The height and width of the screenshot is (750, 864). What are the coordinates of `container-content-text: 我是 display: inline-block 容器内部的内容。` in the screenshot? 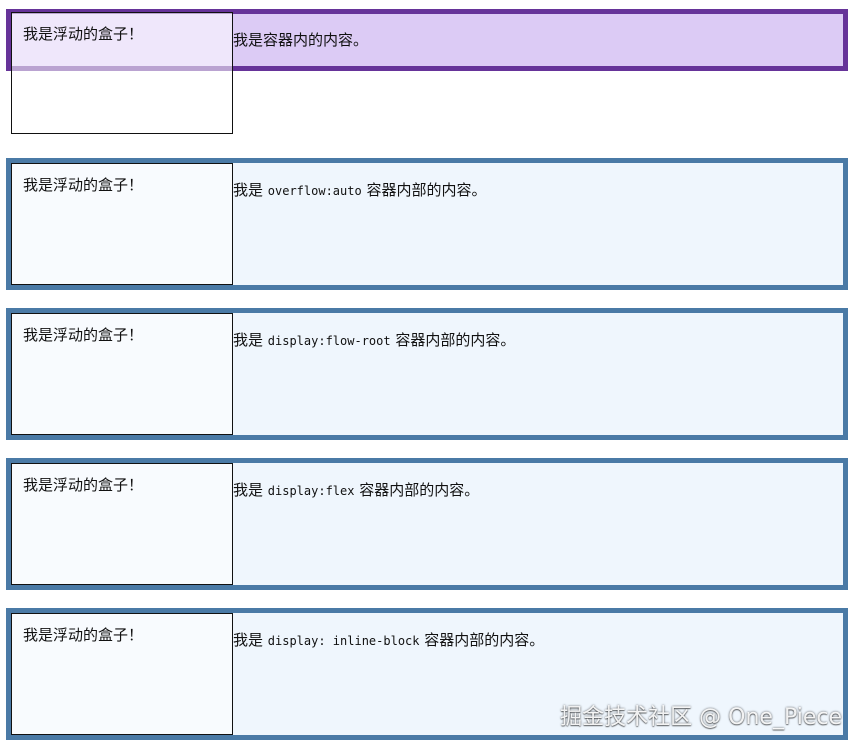 It's located at (388, 640).